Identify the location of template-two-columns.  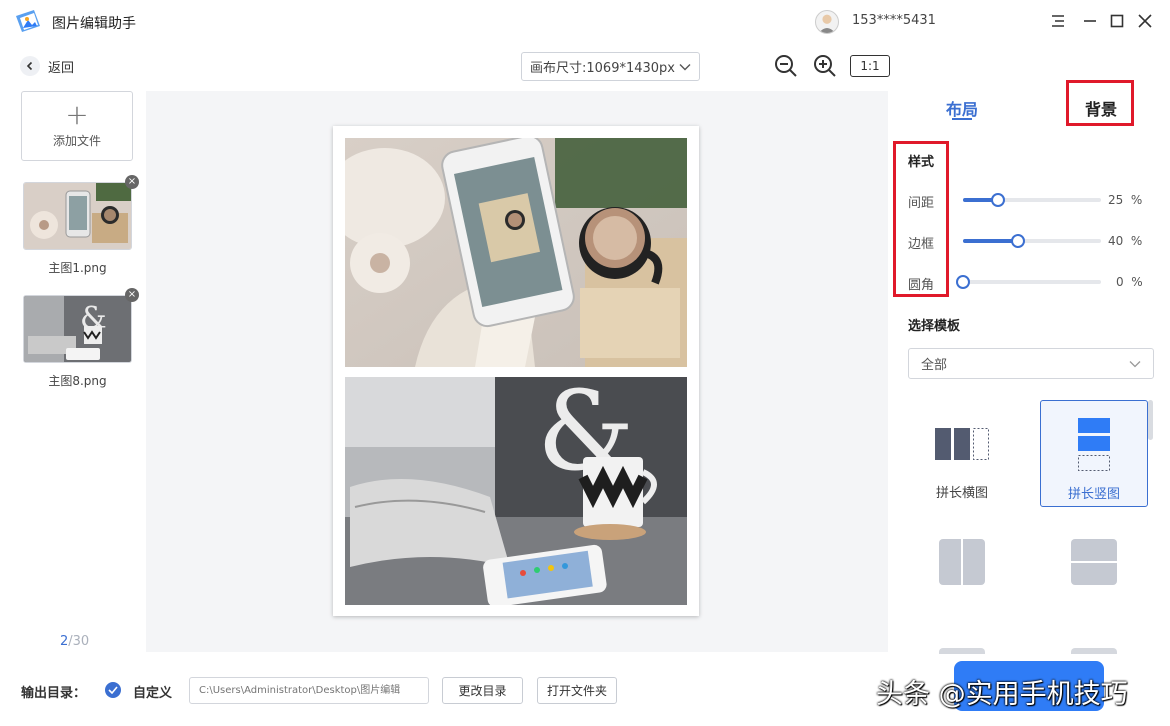
(962, 562).